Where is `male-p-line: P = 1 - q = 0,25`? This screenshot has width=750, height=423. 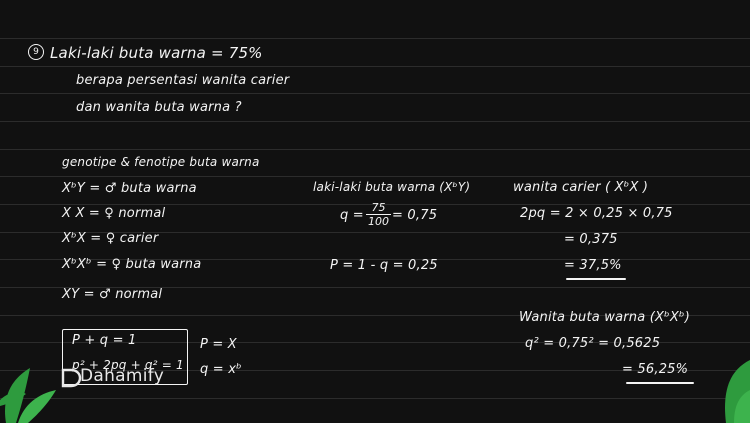 male-p-line: P = 1 - q = 0,25 is located at coordinates (384, 265).